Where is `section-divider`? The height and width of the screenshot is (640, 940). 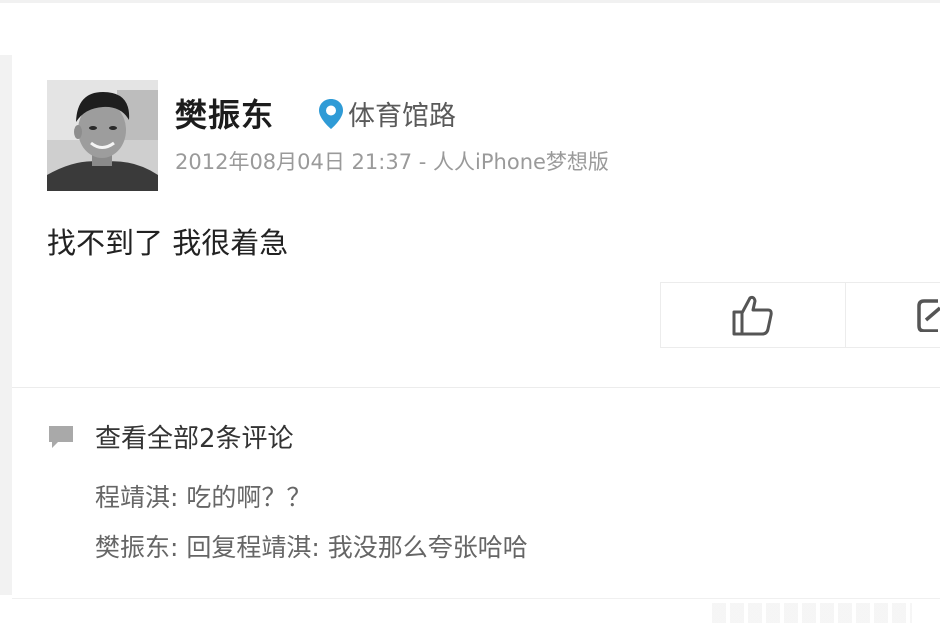
section-divider is located at coordinates (476, 387).